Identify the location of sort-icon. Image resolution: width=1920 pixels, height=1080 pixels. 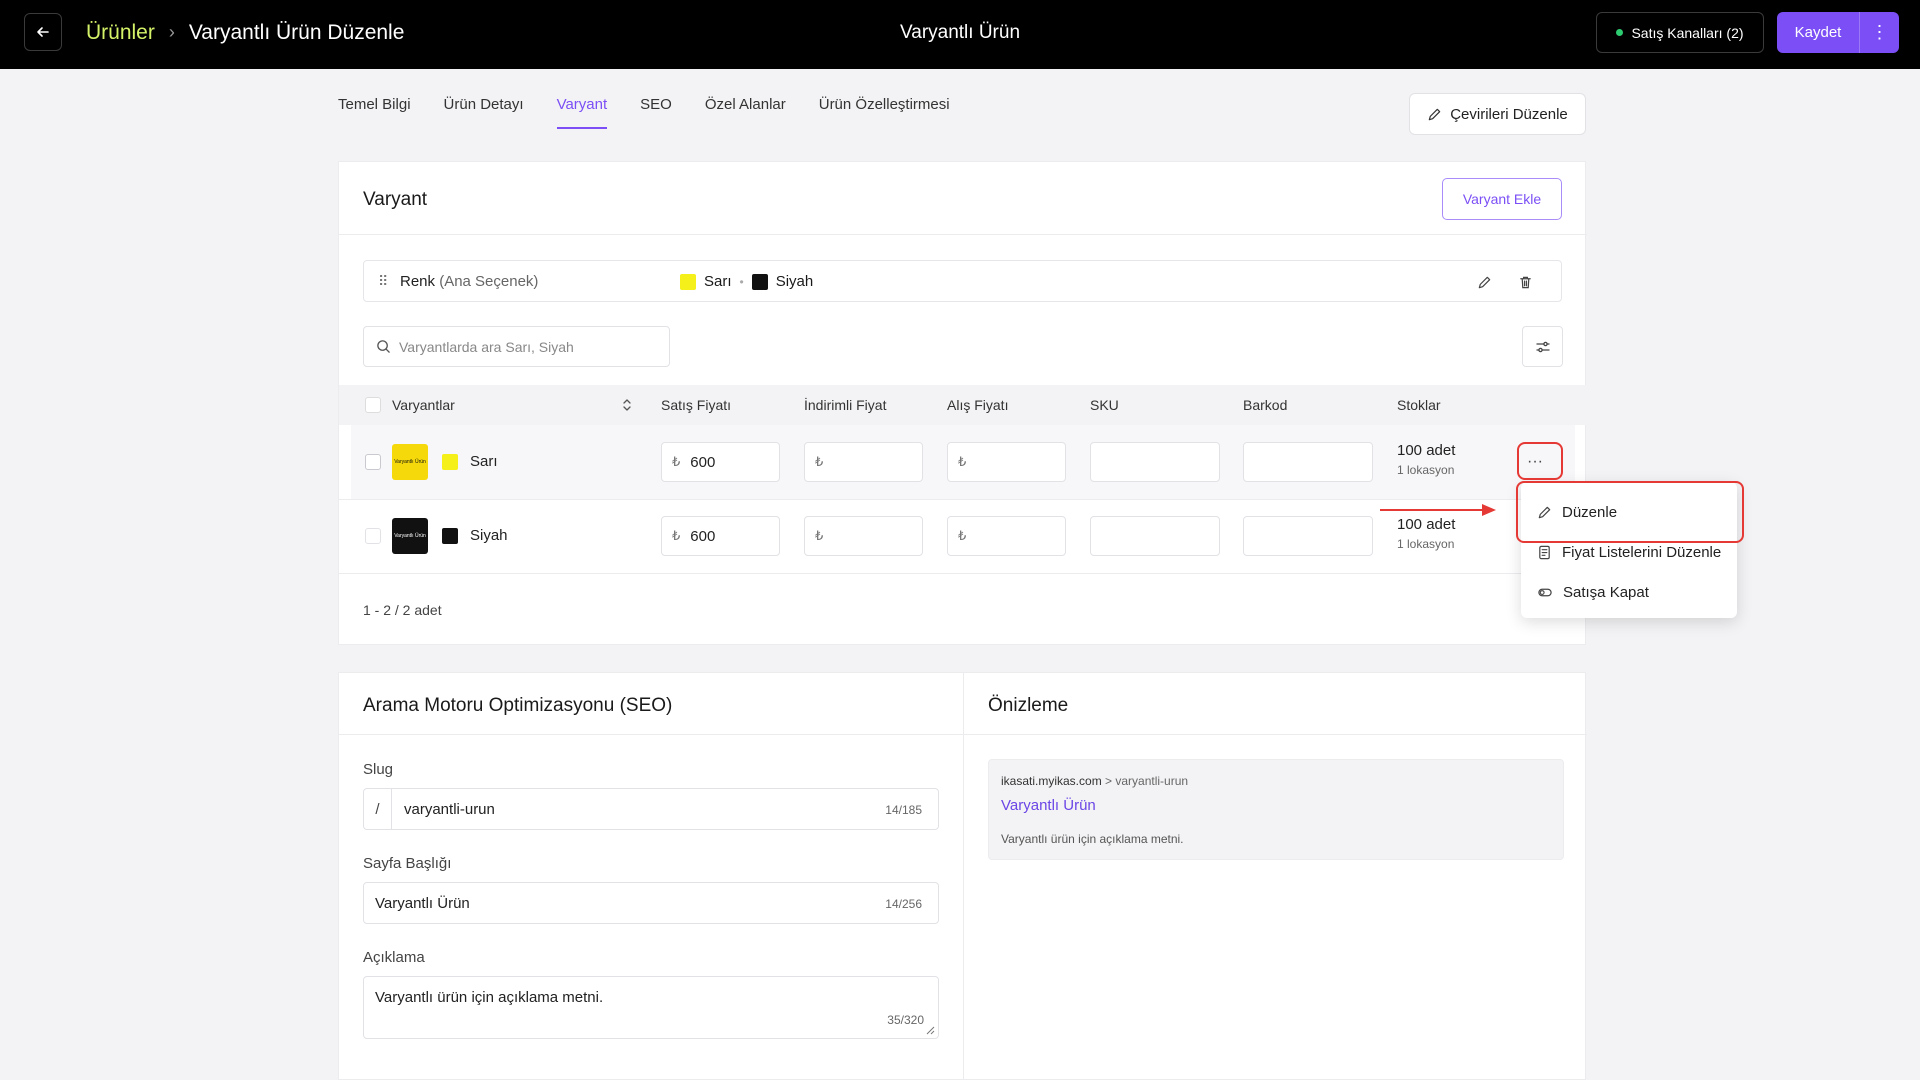
(627, 407).